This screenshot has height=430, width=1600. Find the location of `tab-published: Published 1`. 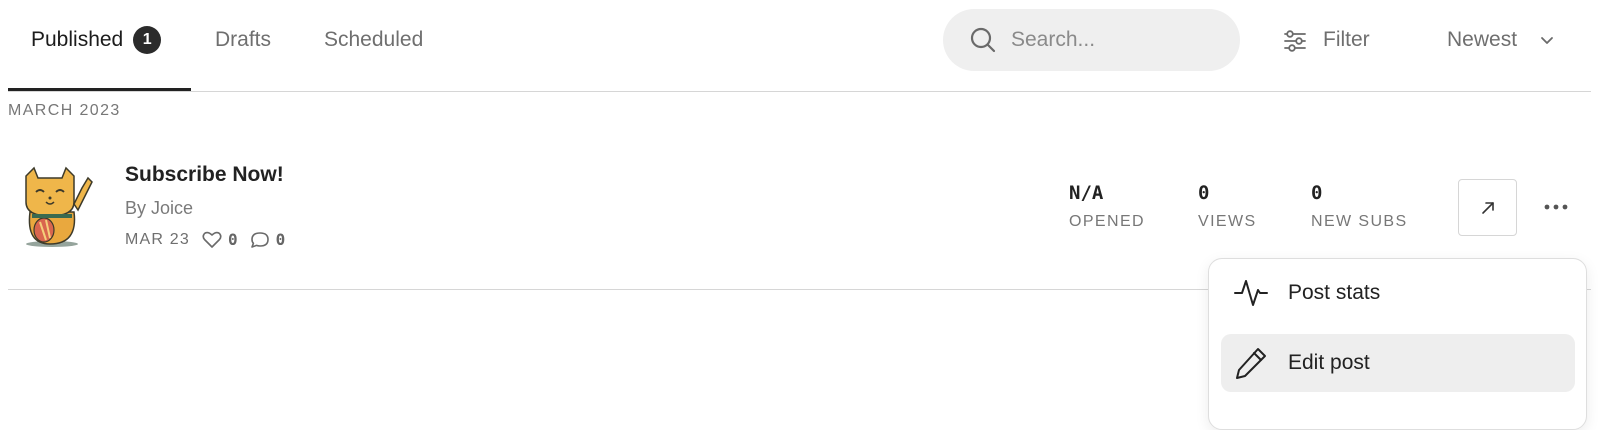

tab-published: Published 1 is located at coordinates (96, 40).